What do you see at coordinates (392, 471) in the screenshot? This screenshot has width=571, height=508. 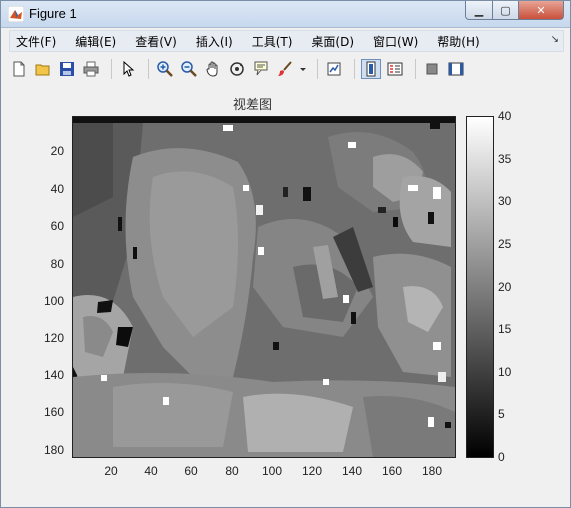 I see `x-tick-label: 160` at bounding box center [392, 471].